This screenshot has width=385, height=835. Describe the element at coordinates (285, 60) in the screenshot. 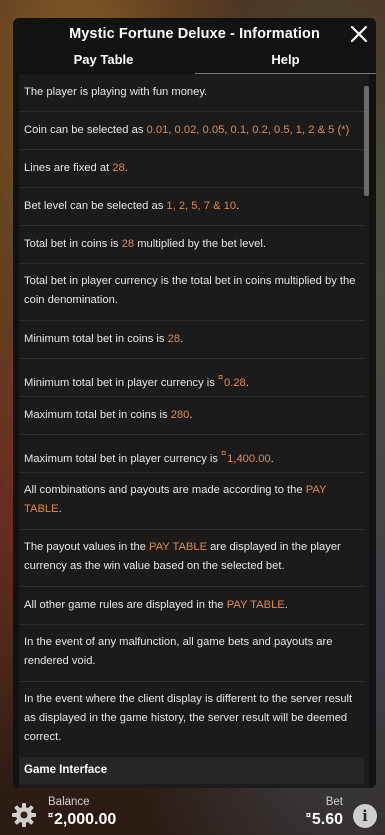

I see `tab-help: Help` at that location.